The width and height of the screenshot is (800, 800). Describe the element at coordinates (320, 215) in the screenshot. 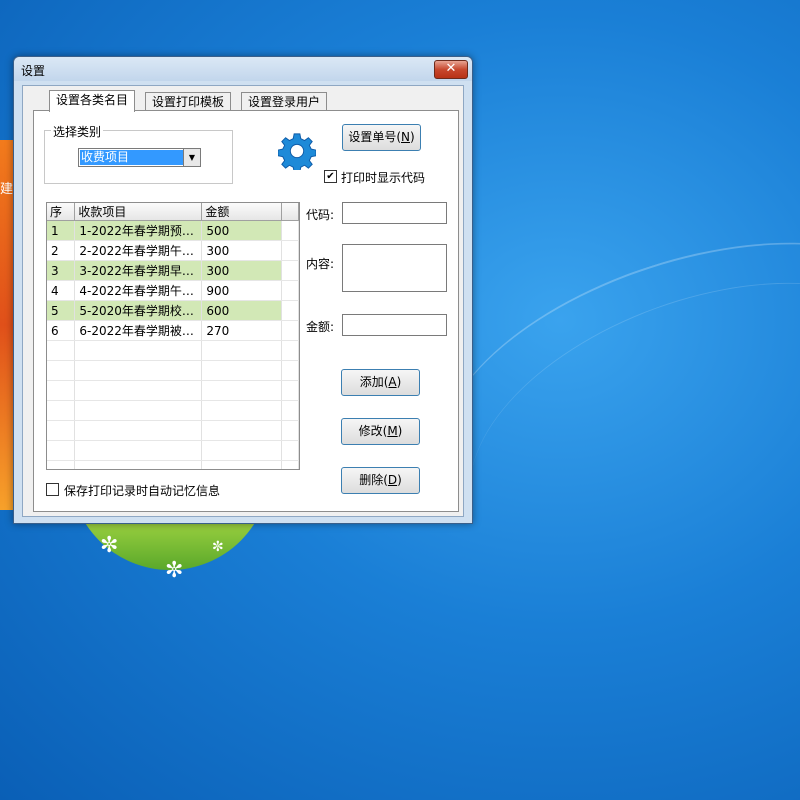

I see `code-label: 代码:` at that location.